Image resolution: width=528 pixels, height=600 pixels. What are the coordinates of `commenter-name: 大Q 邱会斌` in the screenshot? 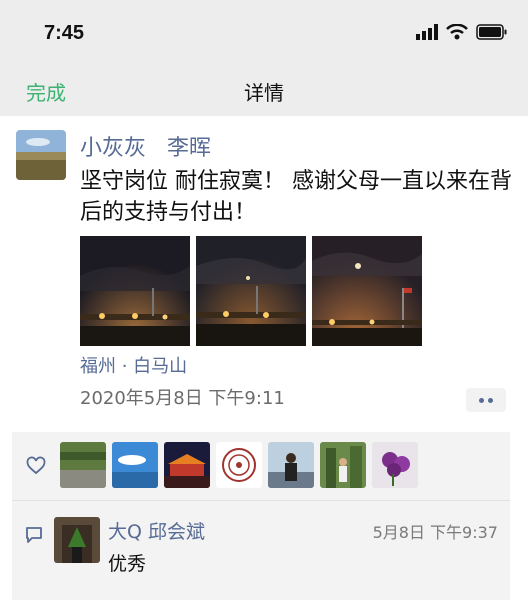 It's located at (156, 530).